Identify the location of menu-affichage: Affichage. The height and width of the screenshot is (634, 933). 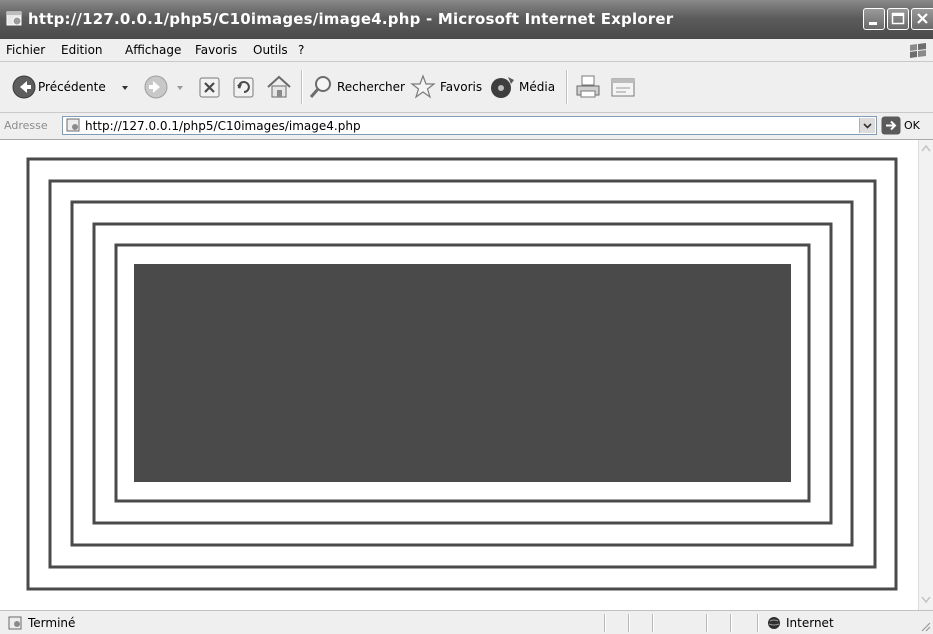
(153, 50).